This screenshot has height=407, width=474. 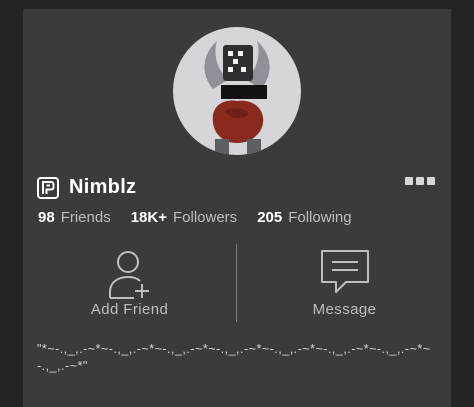 I want to click on action-divider, so click(x=236, y=283).